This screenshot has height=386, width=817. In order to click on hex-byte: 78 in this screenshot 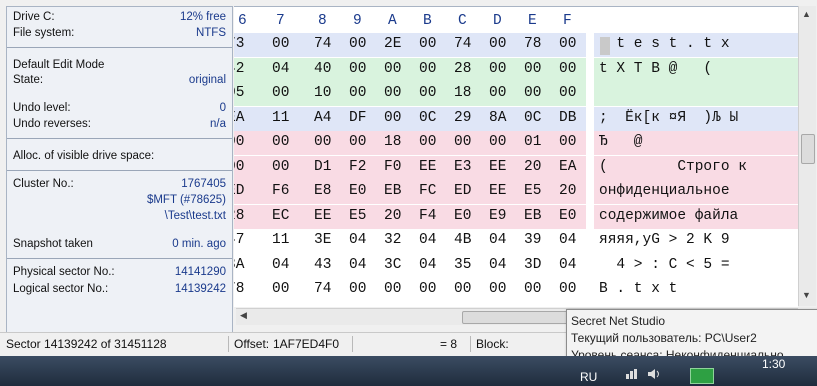, I will do `click(239, 289)`.